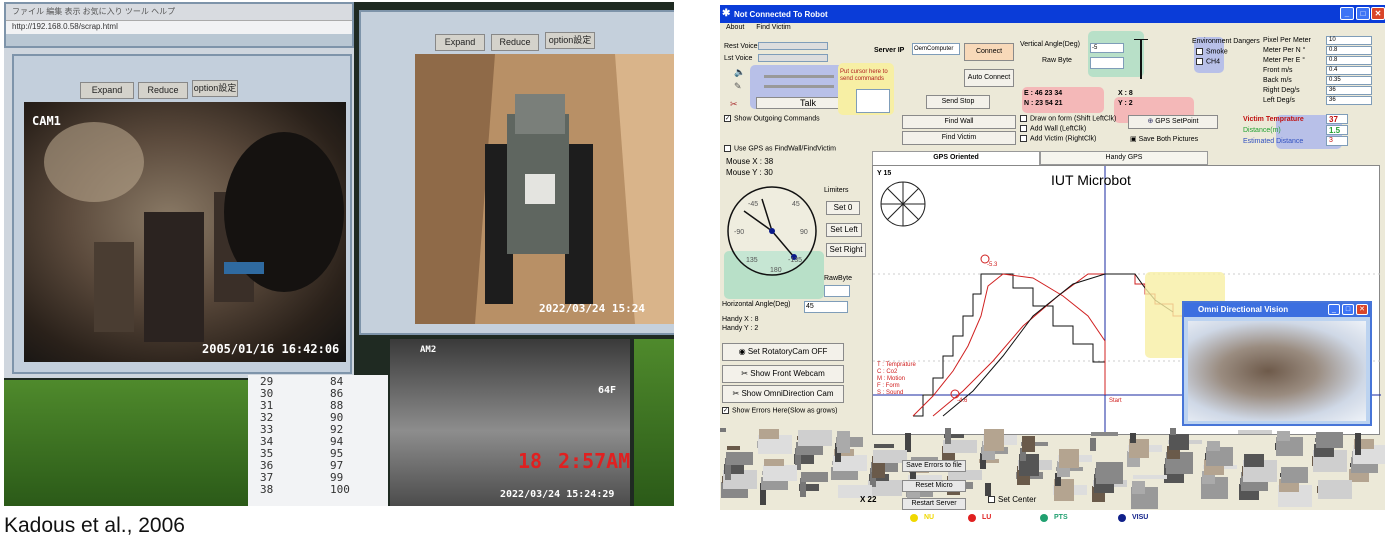 This screenshot has height=547, width=1385. What do you see at coordinates (215, 88) in the screenshot?
I see `cam1-option-button: option設定` at bounding box center [215, 88].